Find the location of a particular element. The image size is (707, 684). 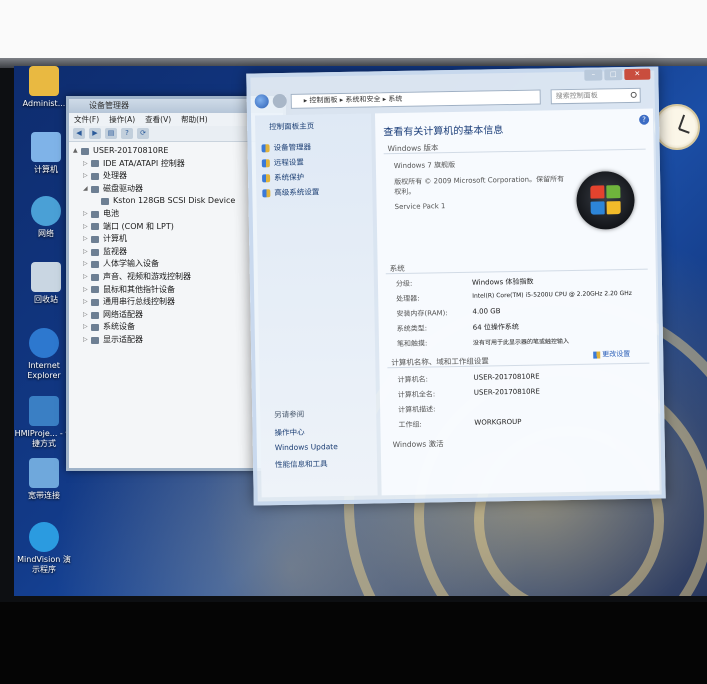

system-type-value: 64 位操作系统 is located at coordinates (495, 327).